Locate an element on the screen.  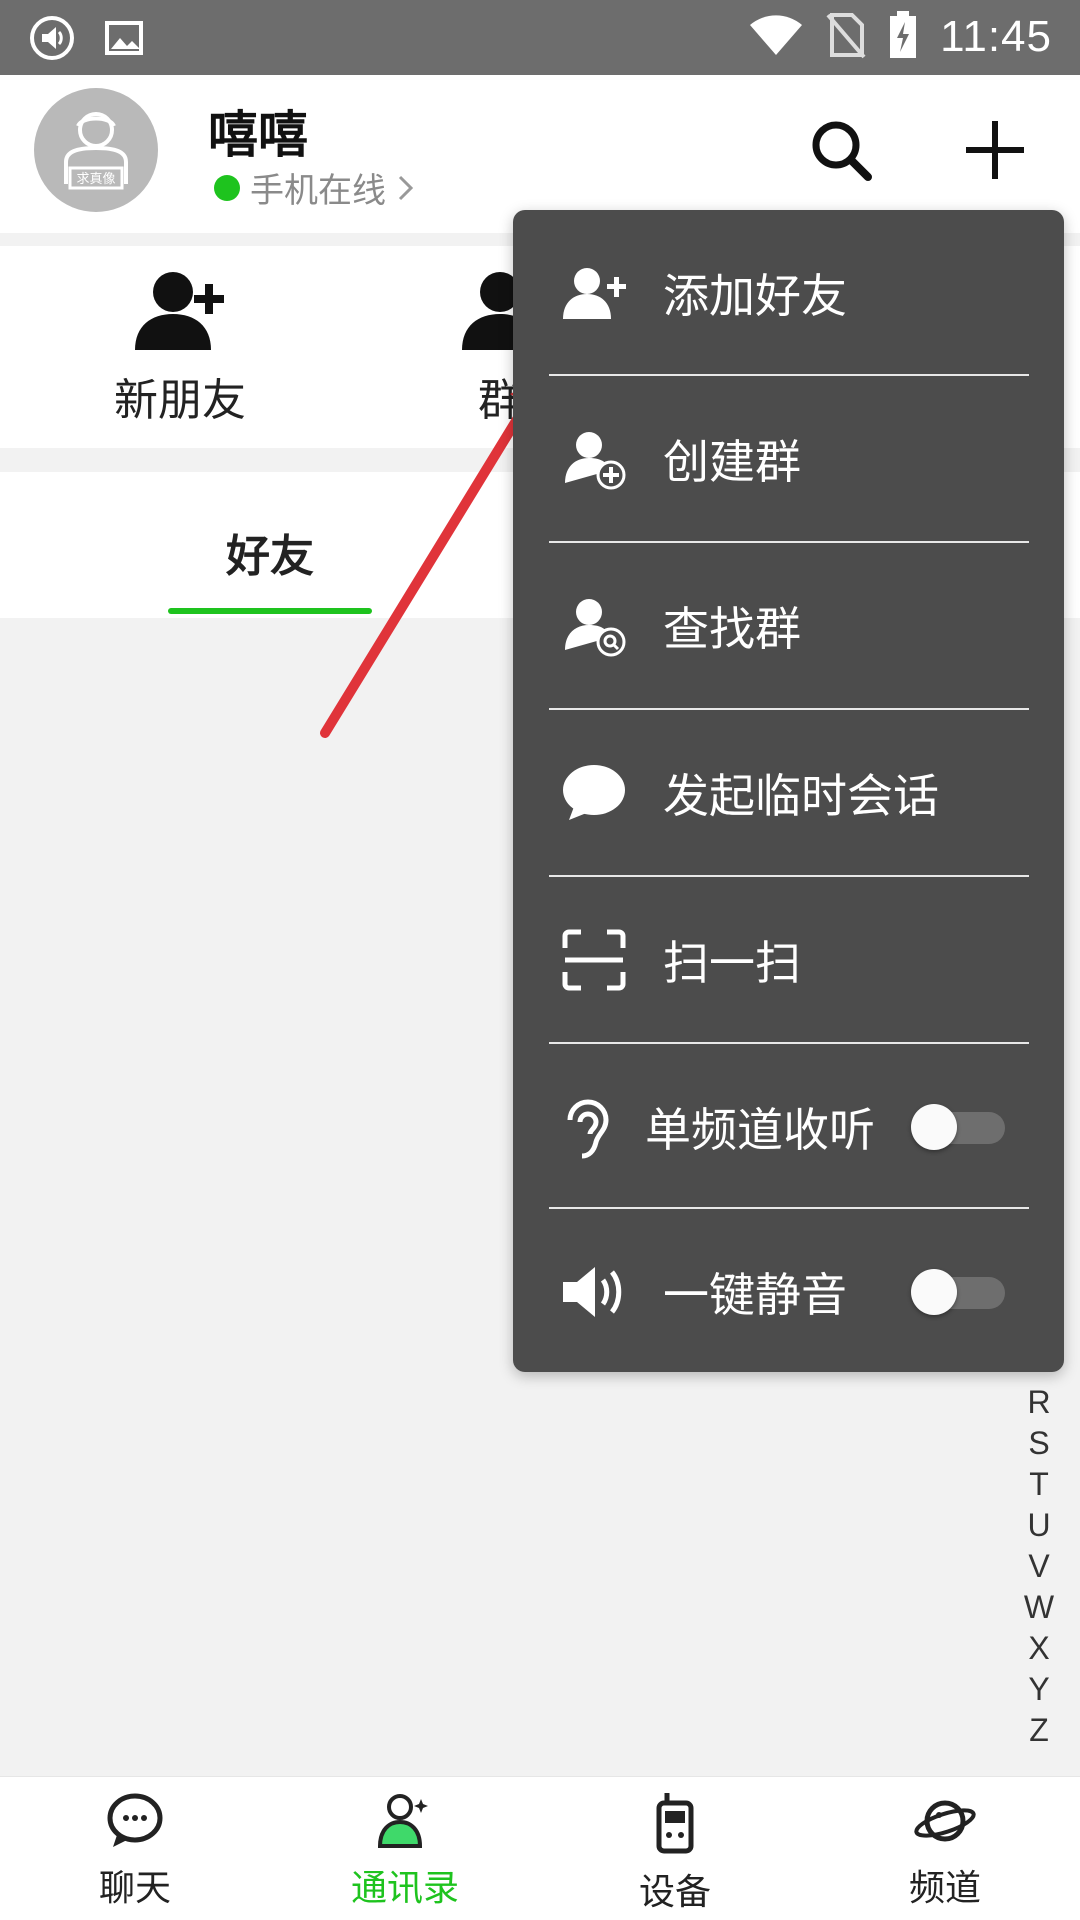
single-channel-toggle is located at coordinates (959, 1127).